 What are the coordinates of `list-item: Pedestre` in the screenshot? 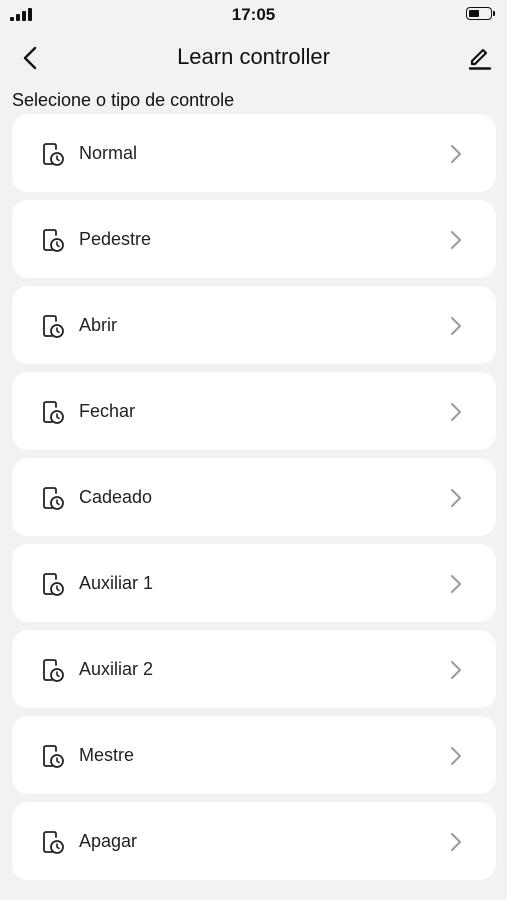 It's located at (254, 239).